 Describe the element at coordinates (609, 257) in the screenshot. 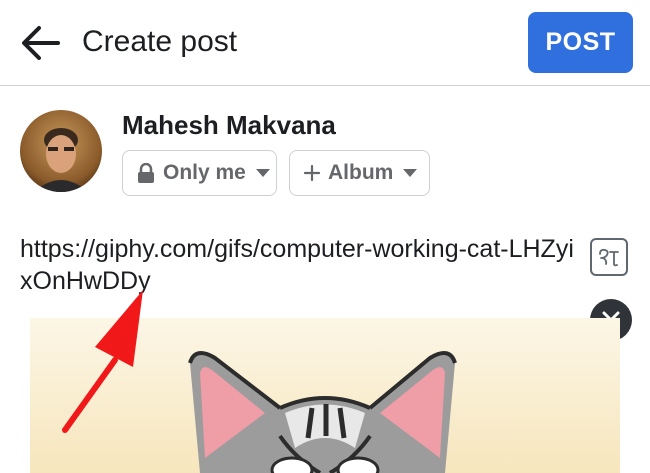

I see `transliteration-icon` at that location.